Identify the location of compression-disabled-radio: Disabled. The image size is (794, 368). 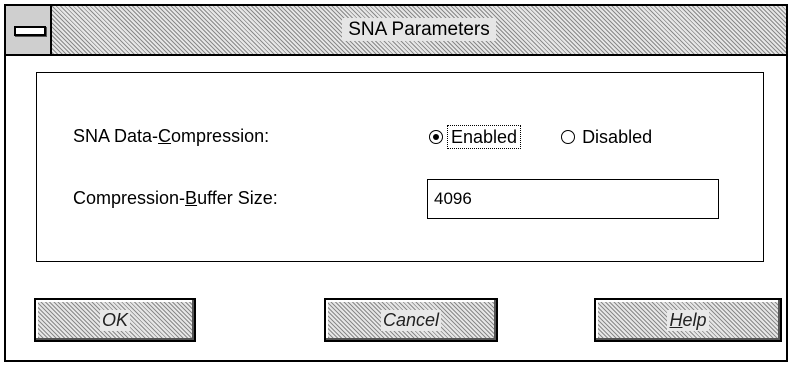
(608, 137).